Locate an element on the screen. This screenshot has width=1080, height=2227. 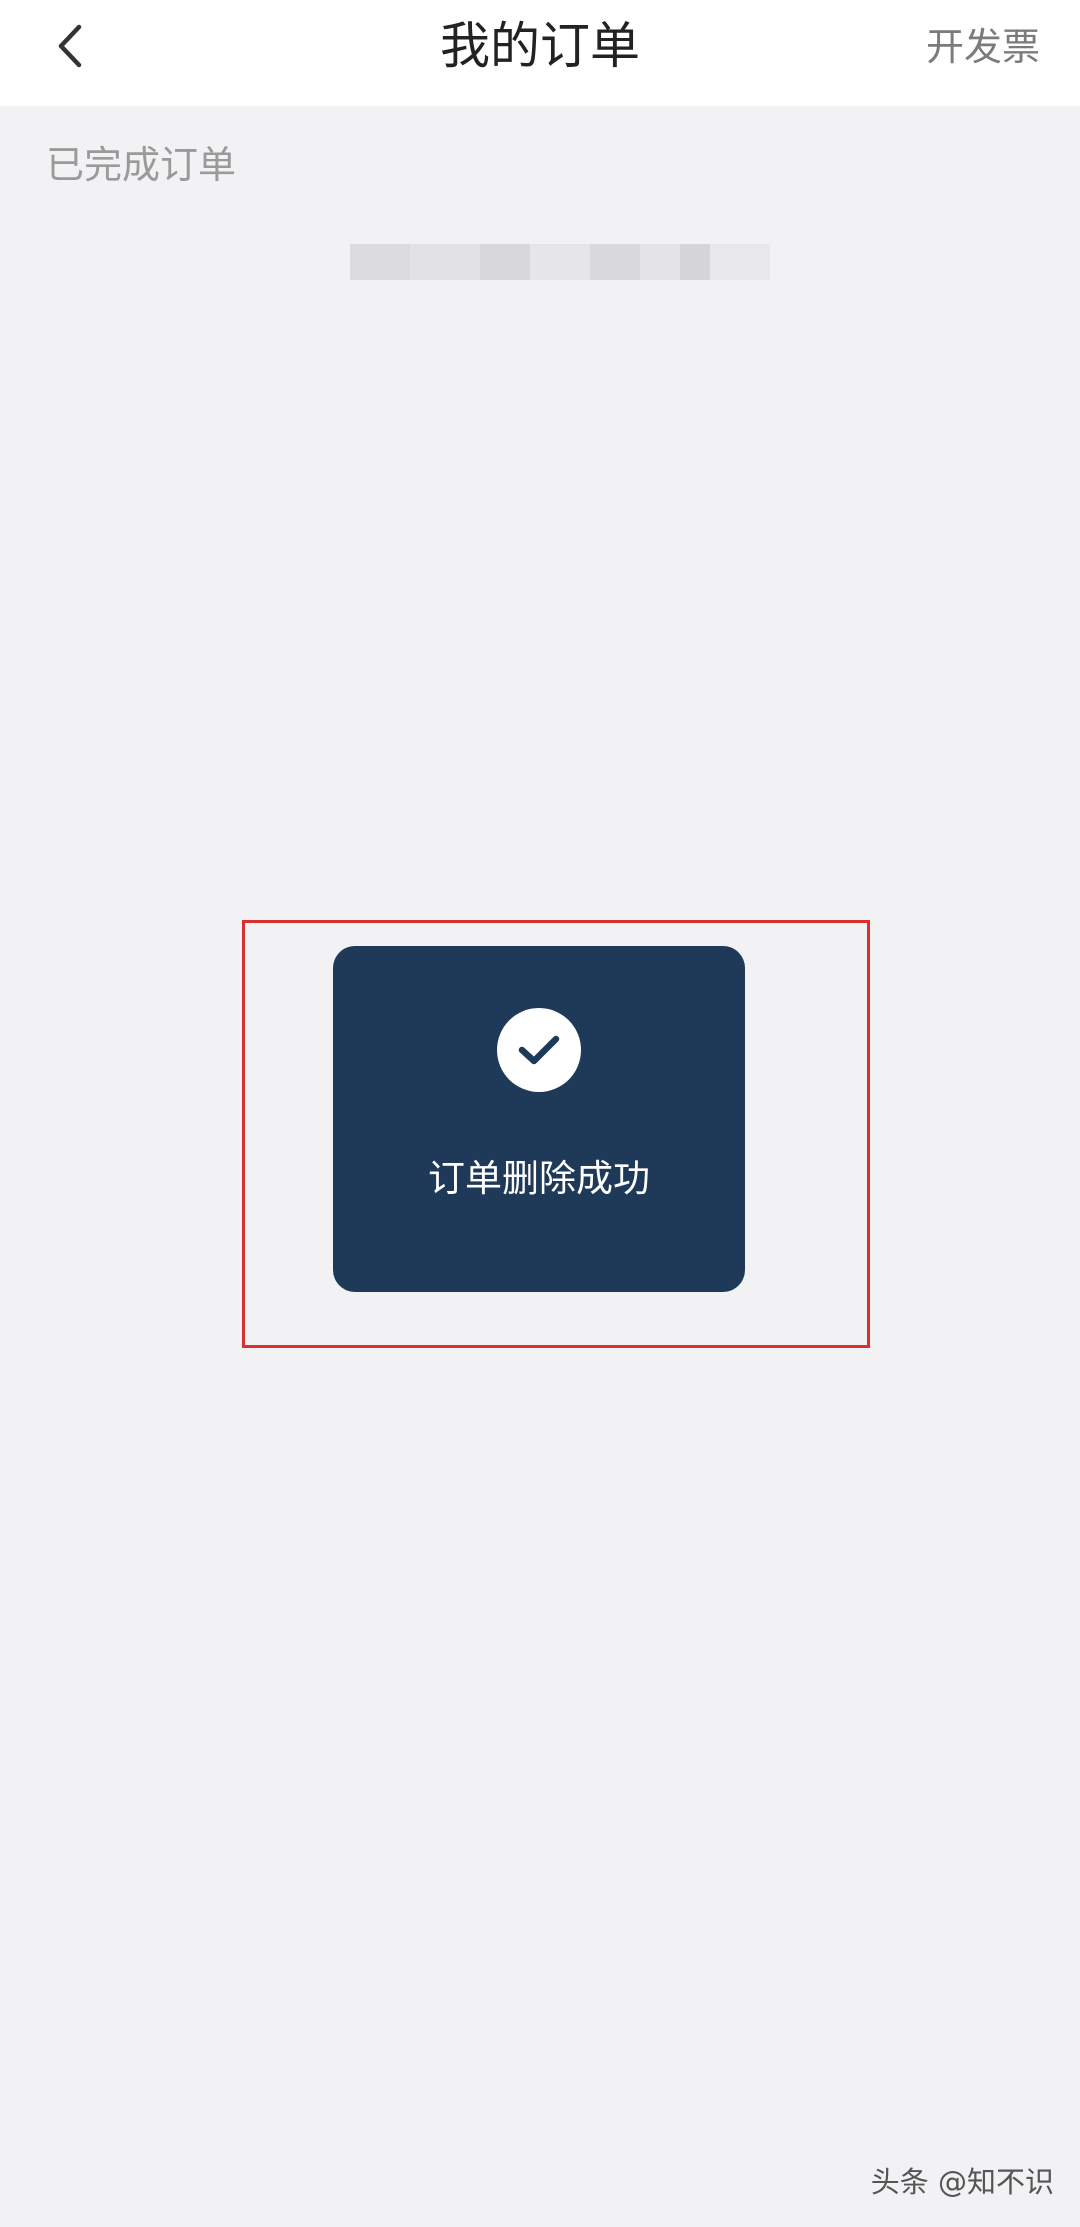
success-toast: 订单删除成功 is located at coordinates (539, 1119).